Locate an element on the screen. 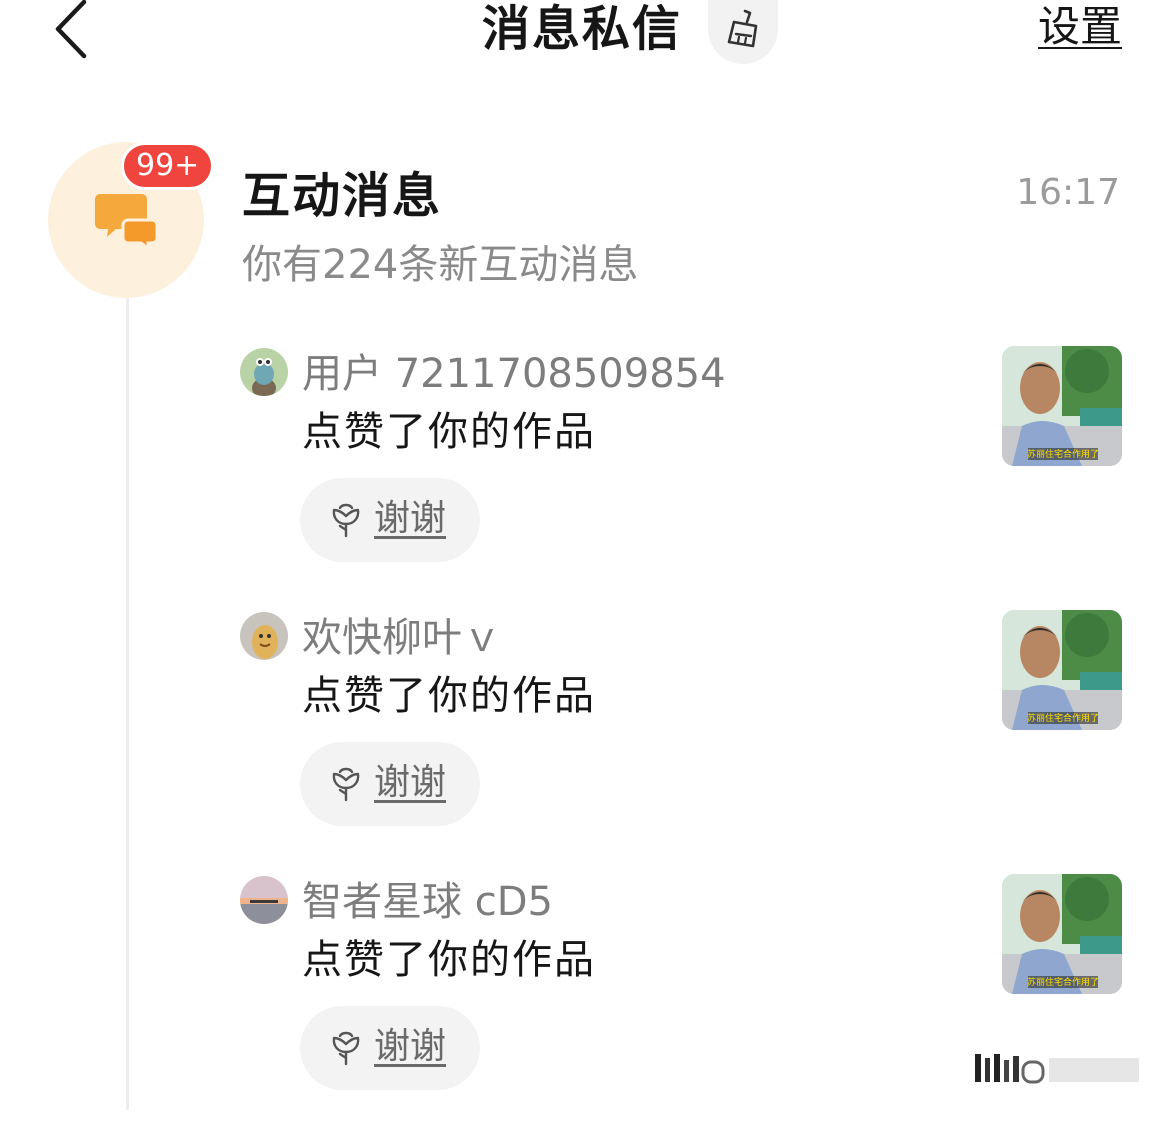 This screenshot has width=1170, height=1138. settings-link: 设置 is located at coordinates (1080, 28).